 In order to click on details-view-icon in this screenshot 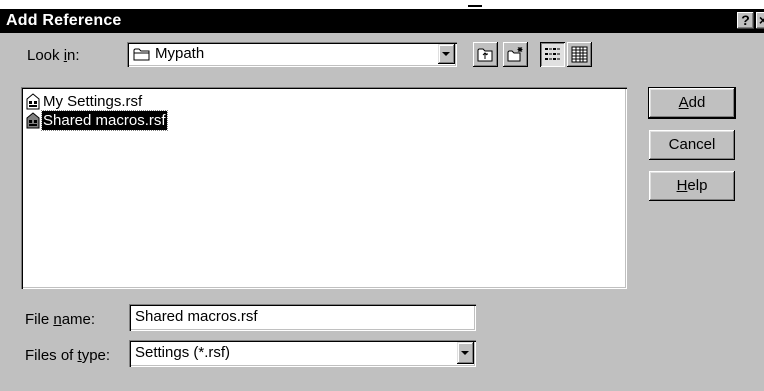, I will do `click(579, 54)`.